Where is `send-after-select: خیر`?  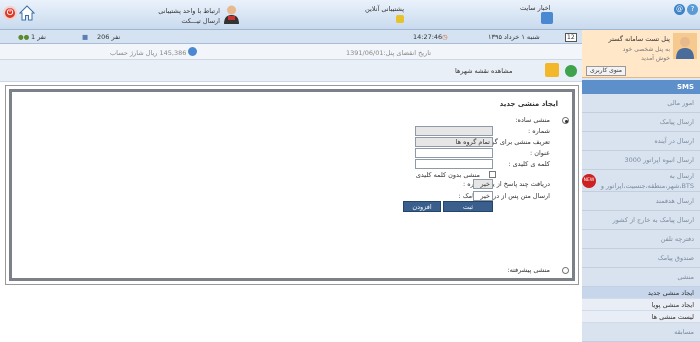
send-after-select: خیر is located at coordinates (483, 196).